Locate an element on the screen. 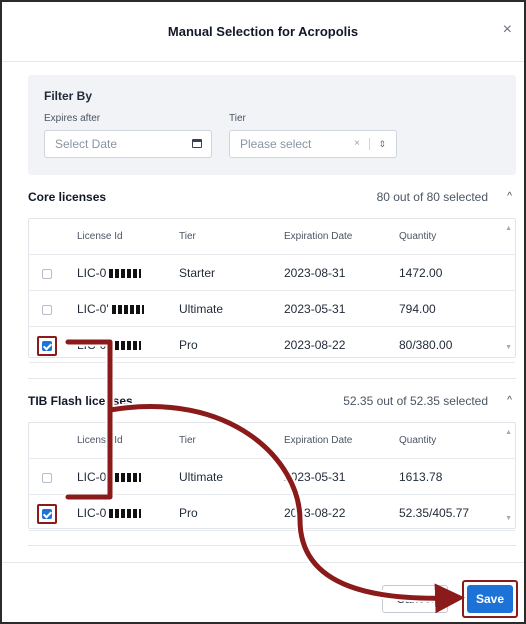 Image resolution: width=526 pixels, height=624 pixels. table-row: LIC-0 Pro 2023-08-22 52.35/405.77 is located at coordinates (272, 513).